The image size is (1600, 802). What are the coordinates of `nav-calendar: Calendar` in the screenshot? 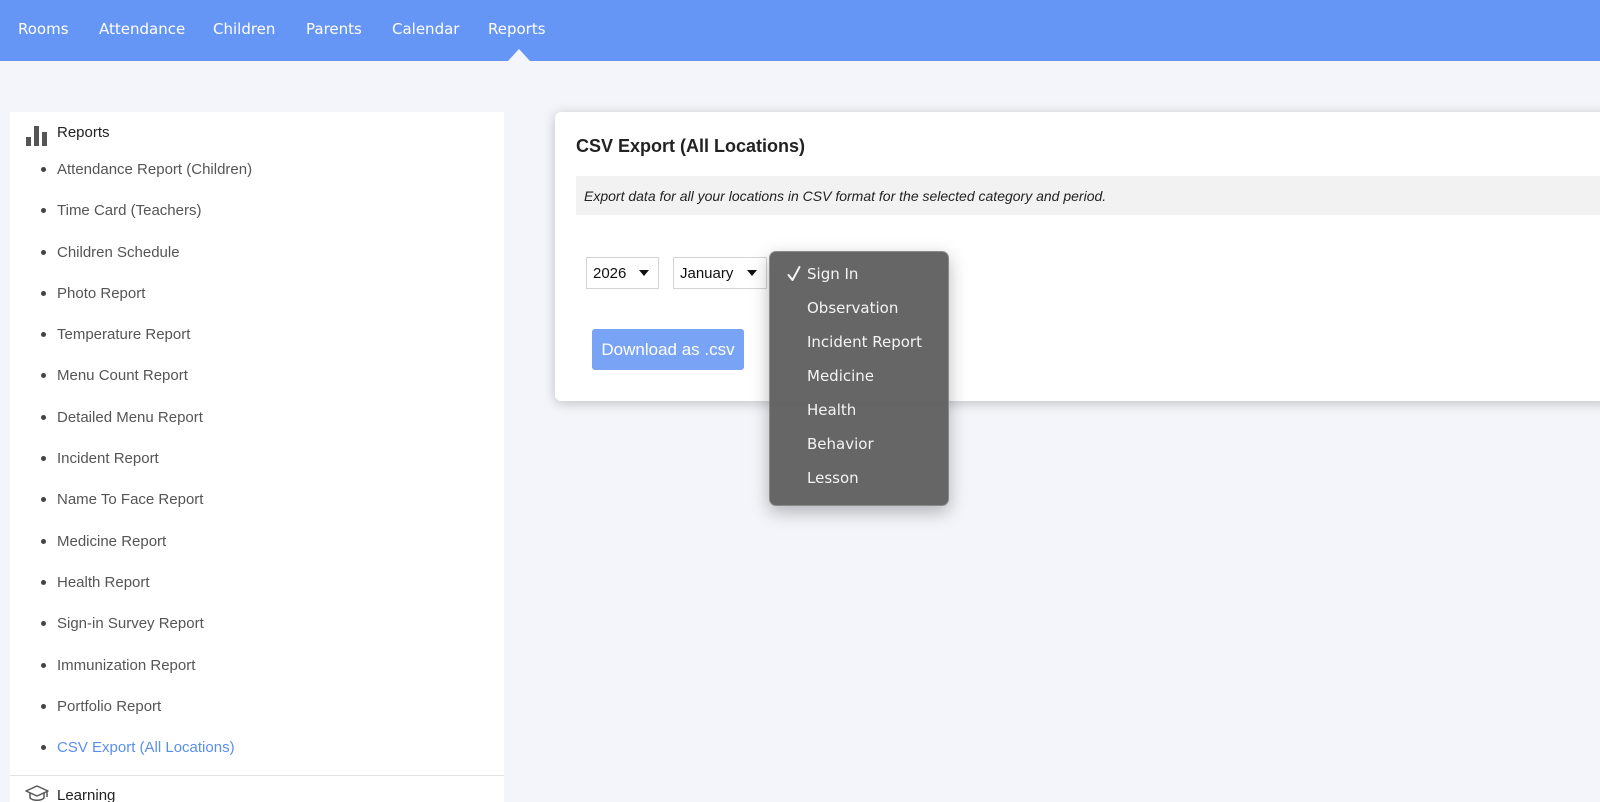 It's located at (425, 29).